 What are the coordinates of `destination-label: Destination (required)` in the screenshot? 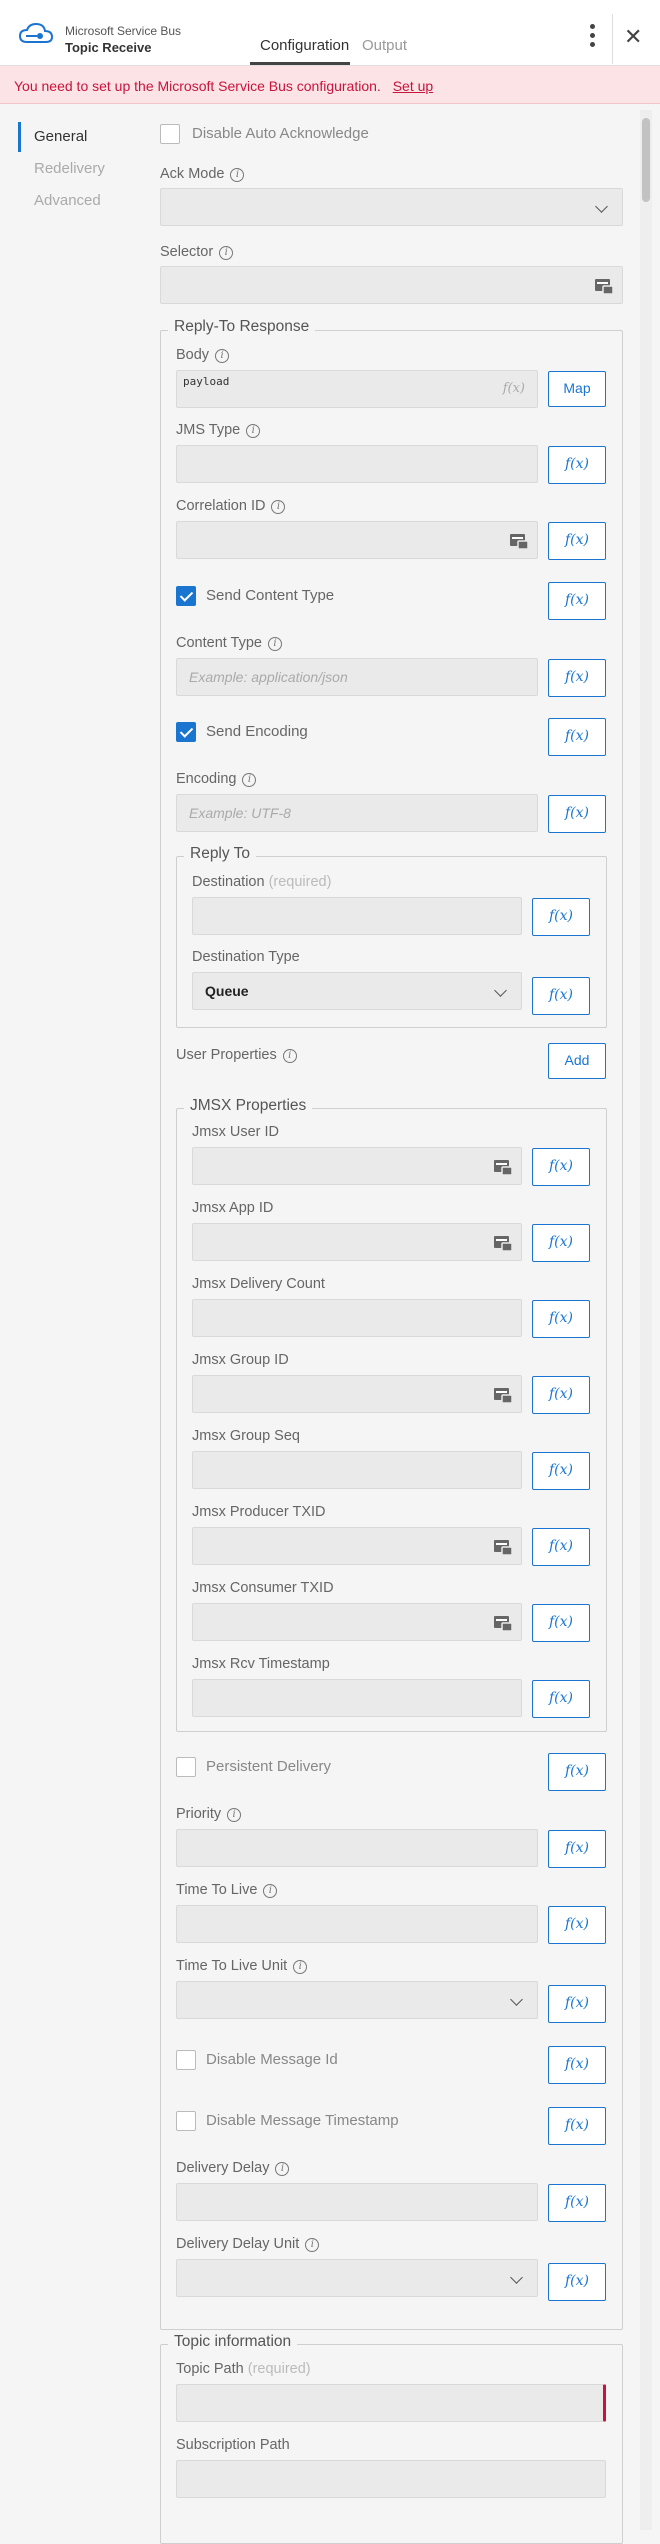 It's located at (262, 882).